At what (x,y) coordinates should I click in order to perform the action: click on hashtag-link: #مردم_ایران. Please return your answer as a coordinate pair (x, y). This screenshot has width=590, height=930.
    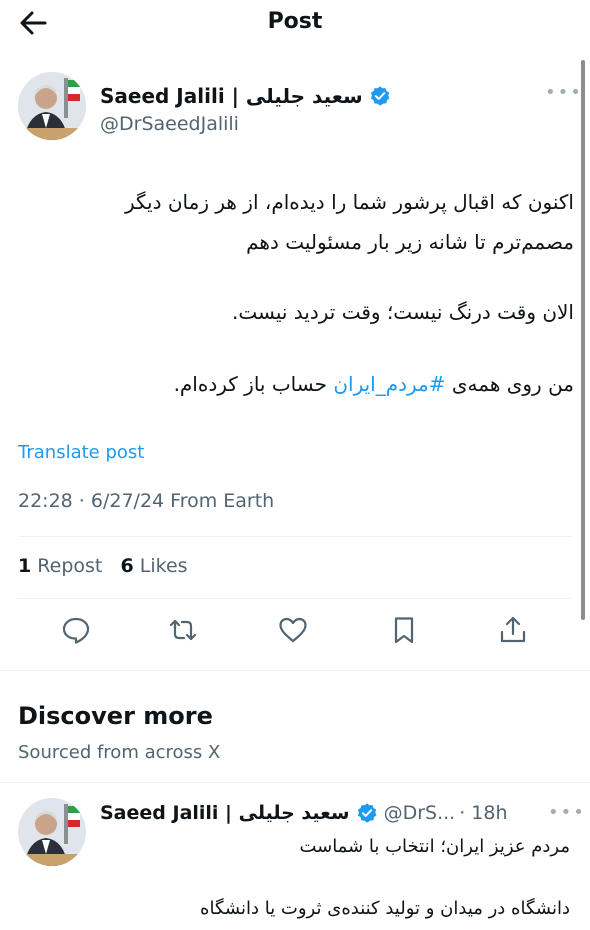
    Looking at the image, I should click on (389, 384).